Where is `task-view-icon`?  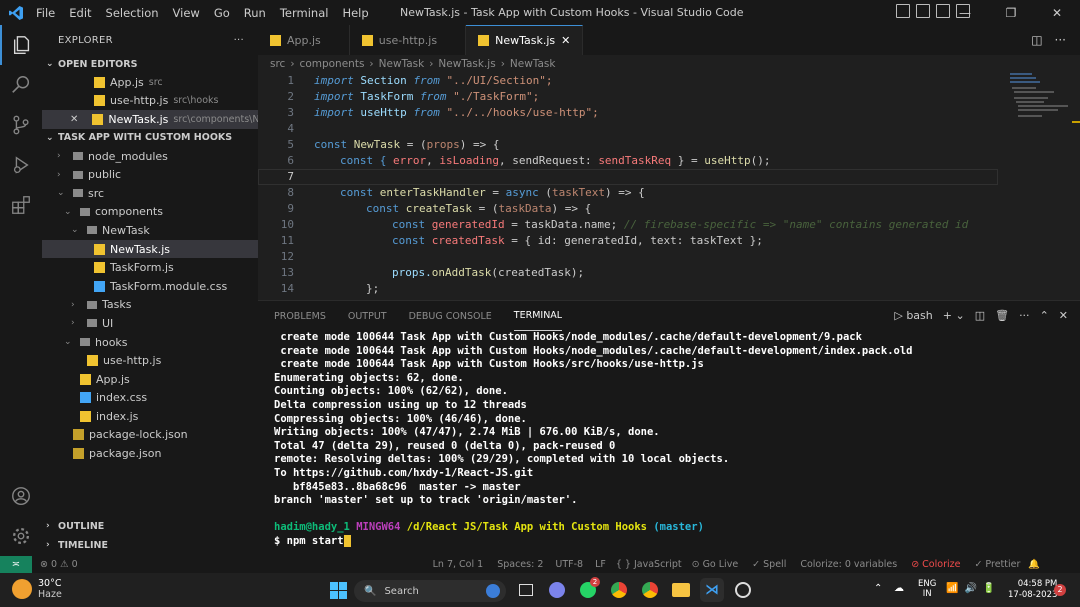
task-view-icon is located at coordinates (526, 590).